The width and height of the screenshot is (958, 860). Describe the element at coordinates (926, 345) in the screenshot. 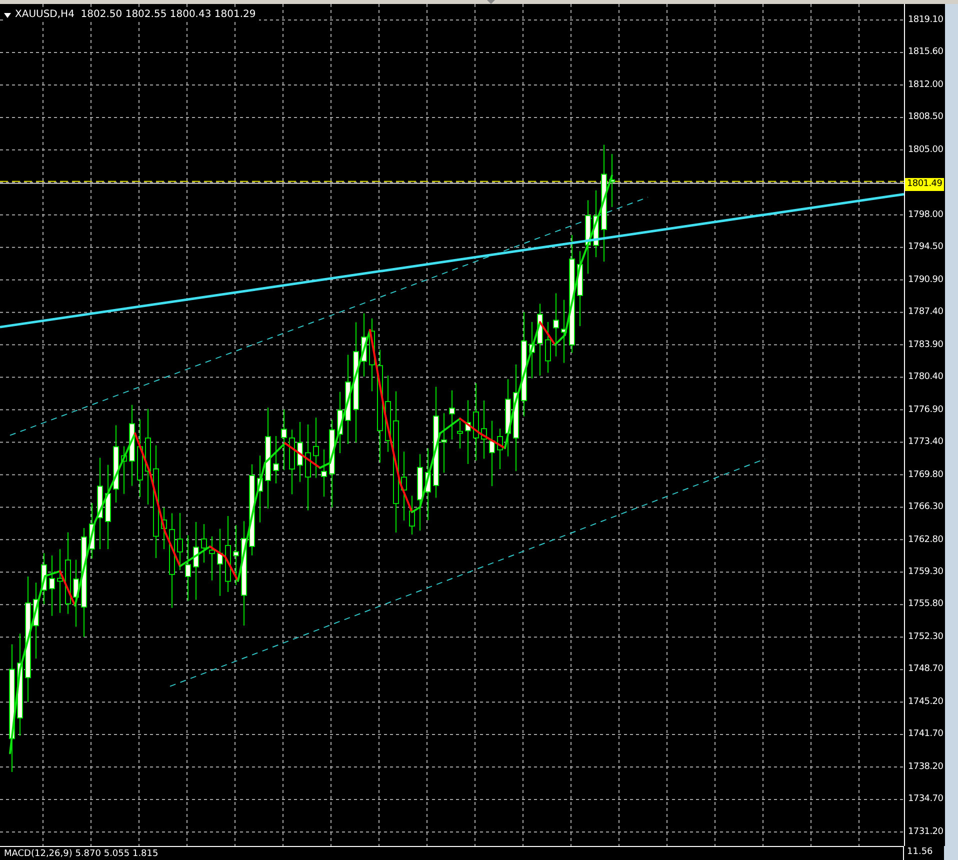

I see `price-label: 1783.90` at that location.